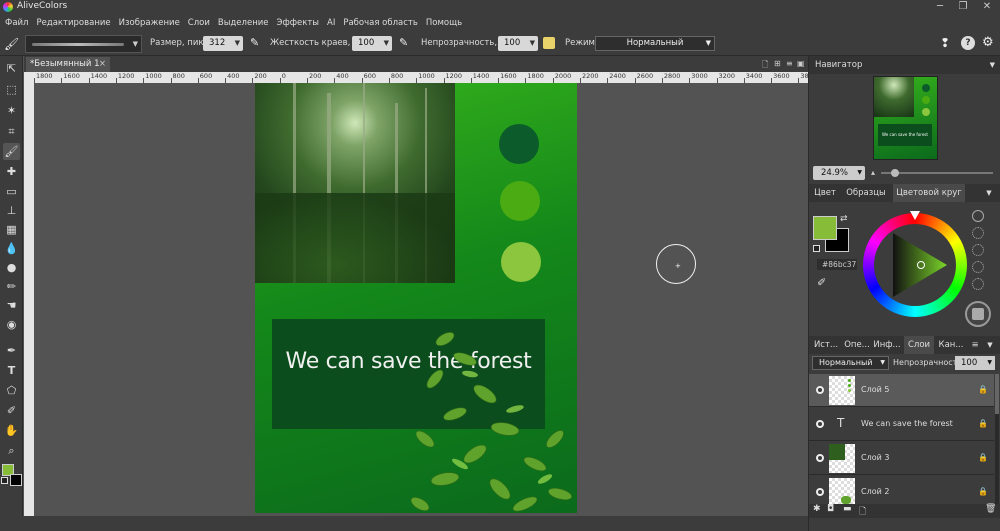 The image size is (1000, 531). Describe the element at coordinates (655, 43) in the screenshot. I see `blend-mode-select: Нормальный ▼` at that location.